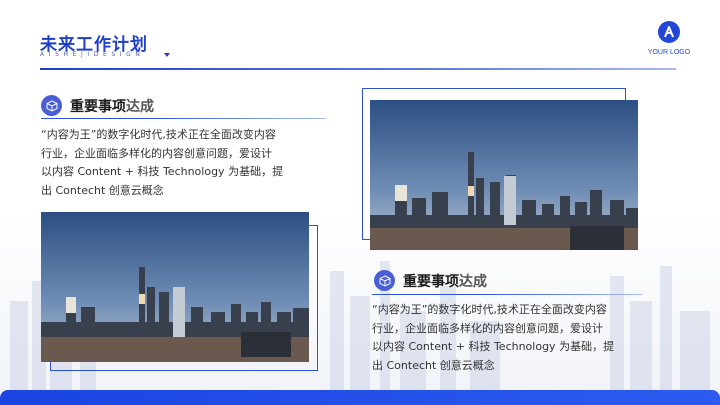 The image size is (720, 405). I want to click on page-subtitle: AISHEJIDESIGN, so click(92, 54).